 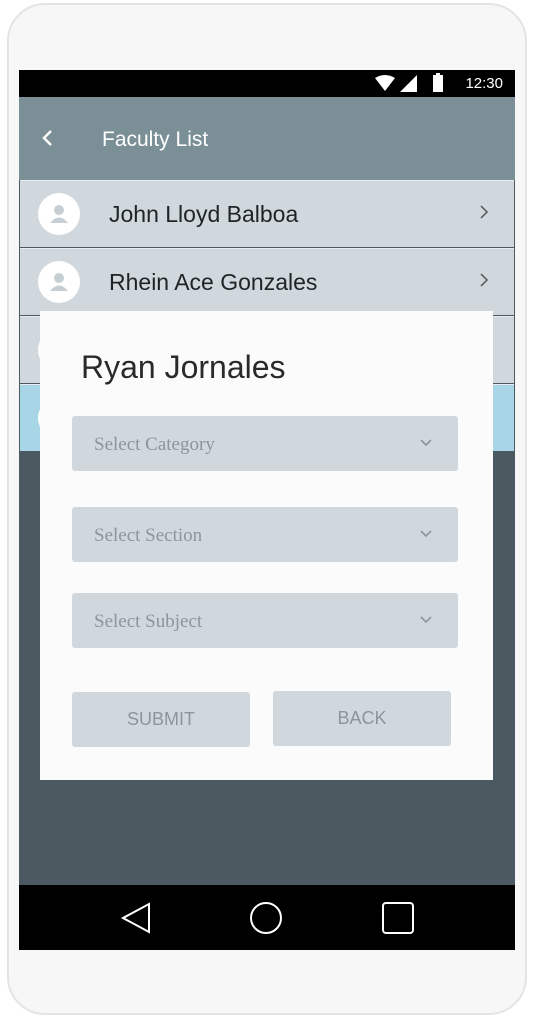 What do you see at coordinates (408, 83) in the screenshot?
I see `signal-icon` at bounding box center [408, 83].